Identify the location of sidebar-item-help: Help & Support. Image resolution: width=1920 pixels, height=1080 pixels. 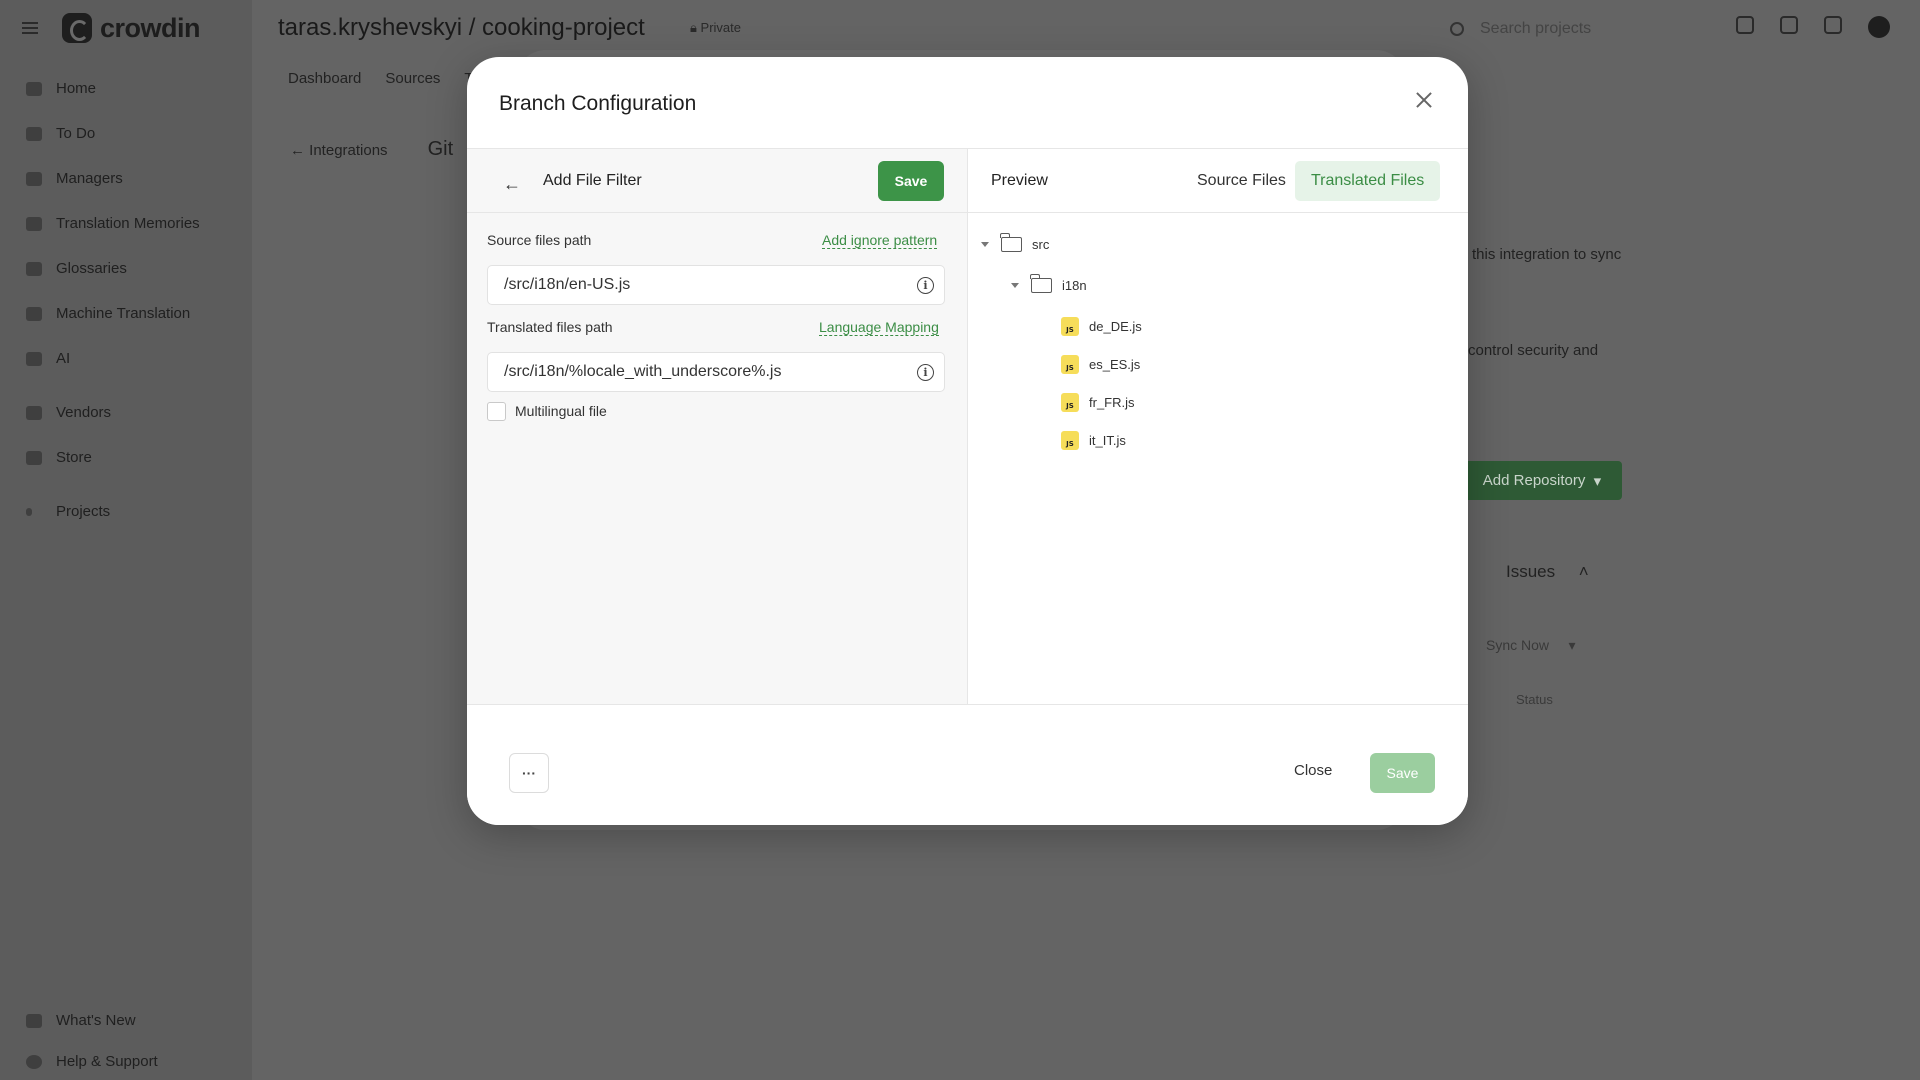
(126, 1060).